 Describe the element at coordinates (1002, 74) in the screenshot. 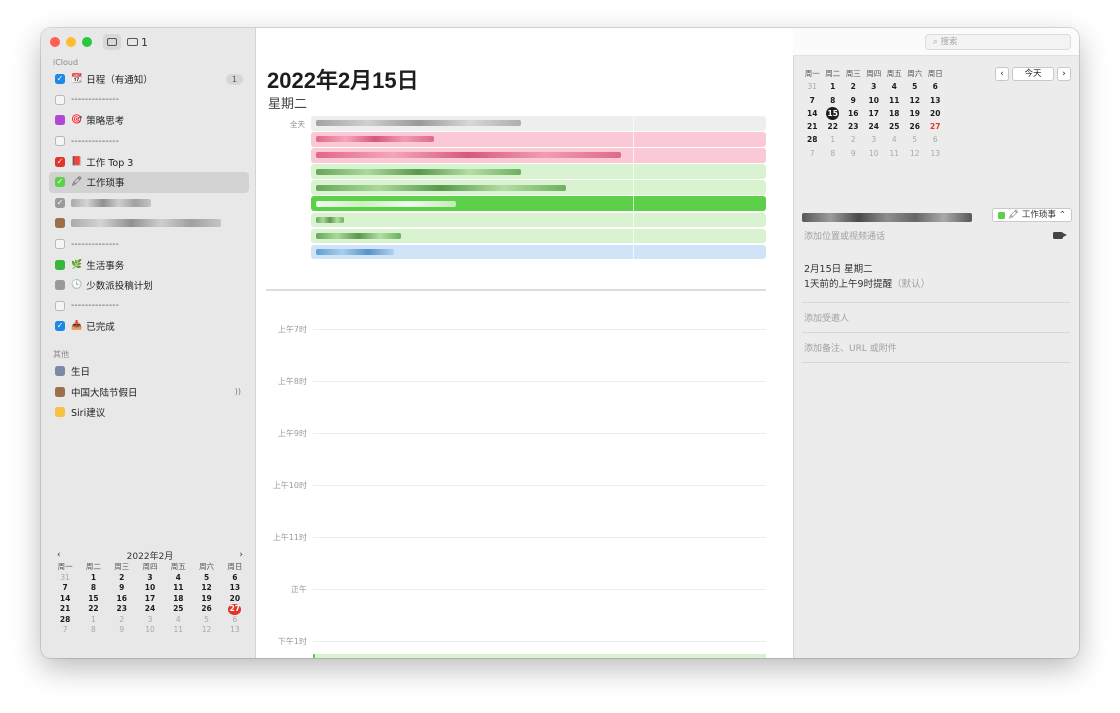

I see `prev-button: ‹` at that location.